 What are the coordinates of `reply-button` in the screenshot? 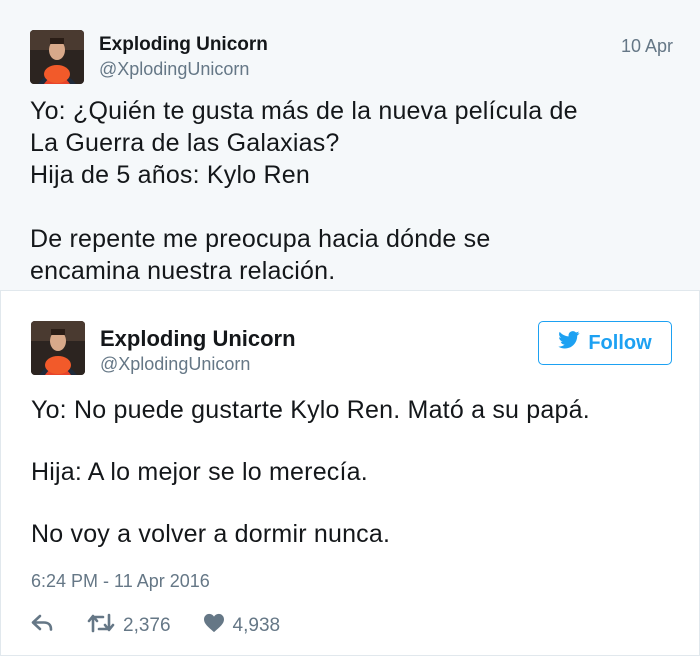 It's located at (42, 626).